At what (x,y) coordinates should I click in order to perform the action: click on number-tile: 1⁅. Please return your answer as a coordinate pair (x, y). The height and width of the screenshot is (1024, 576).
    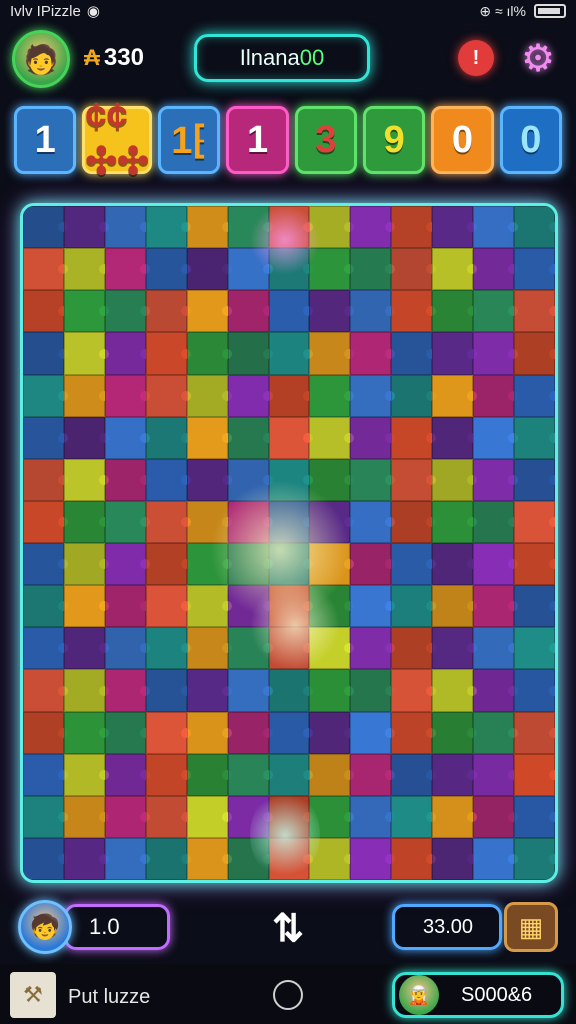
    Looking at the image, I should click on (189, 140).